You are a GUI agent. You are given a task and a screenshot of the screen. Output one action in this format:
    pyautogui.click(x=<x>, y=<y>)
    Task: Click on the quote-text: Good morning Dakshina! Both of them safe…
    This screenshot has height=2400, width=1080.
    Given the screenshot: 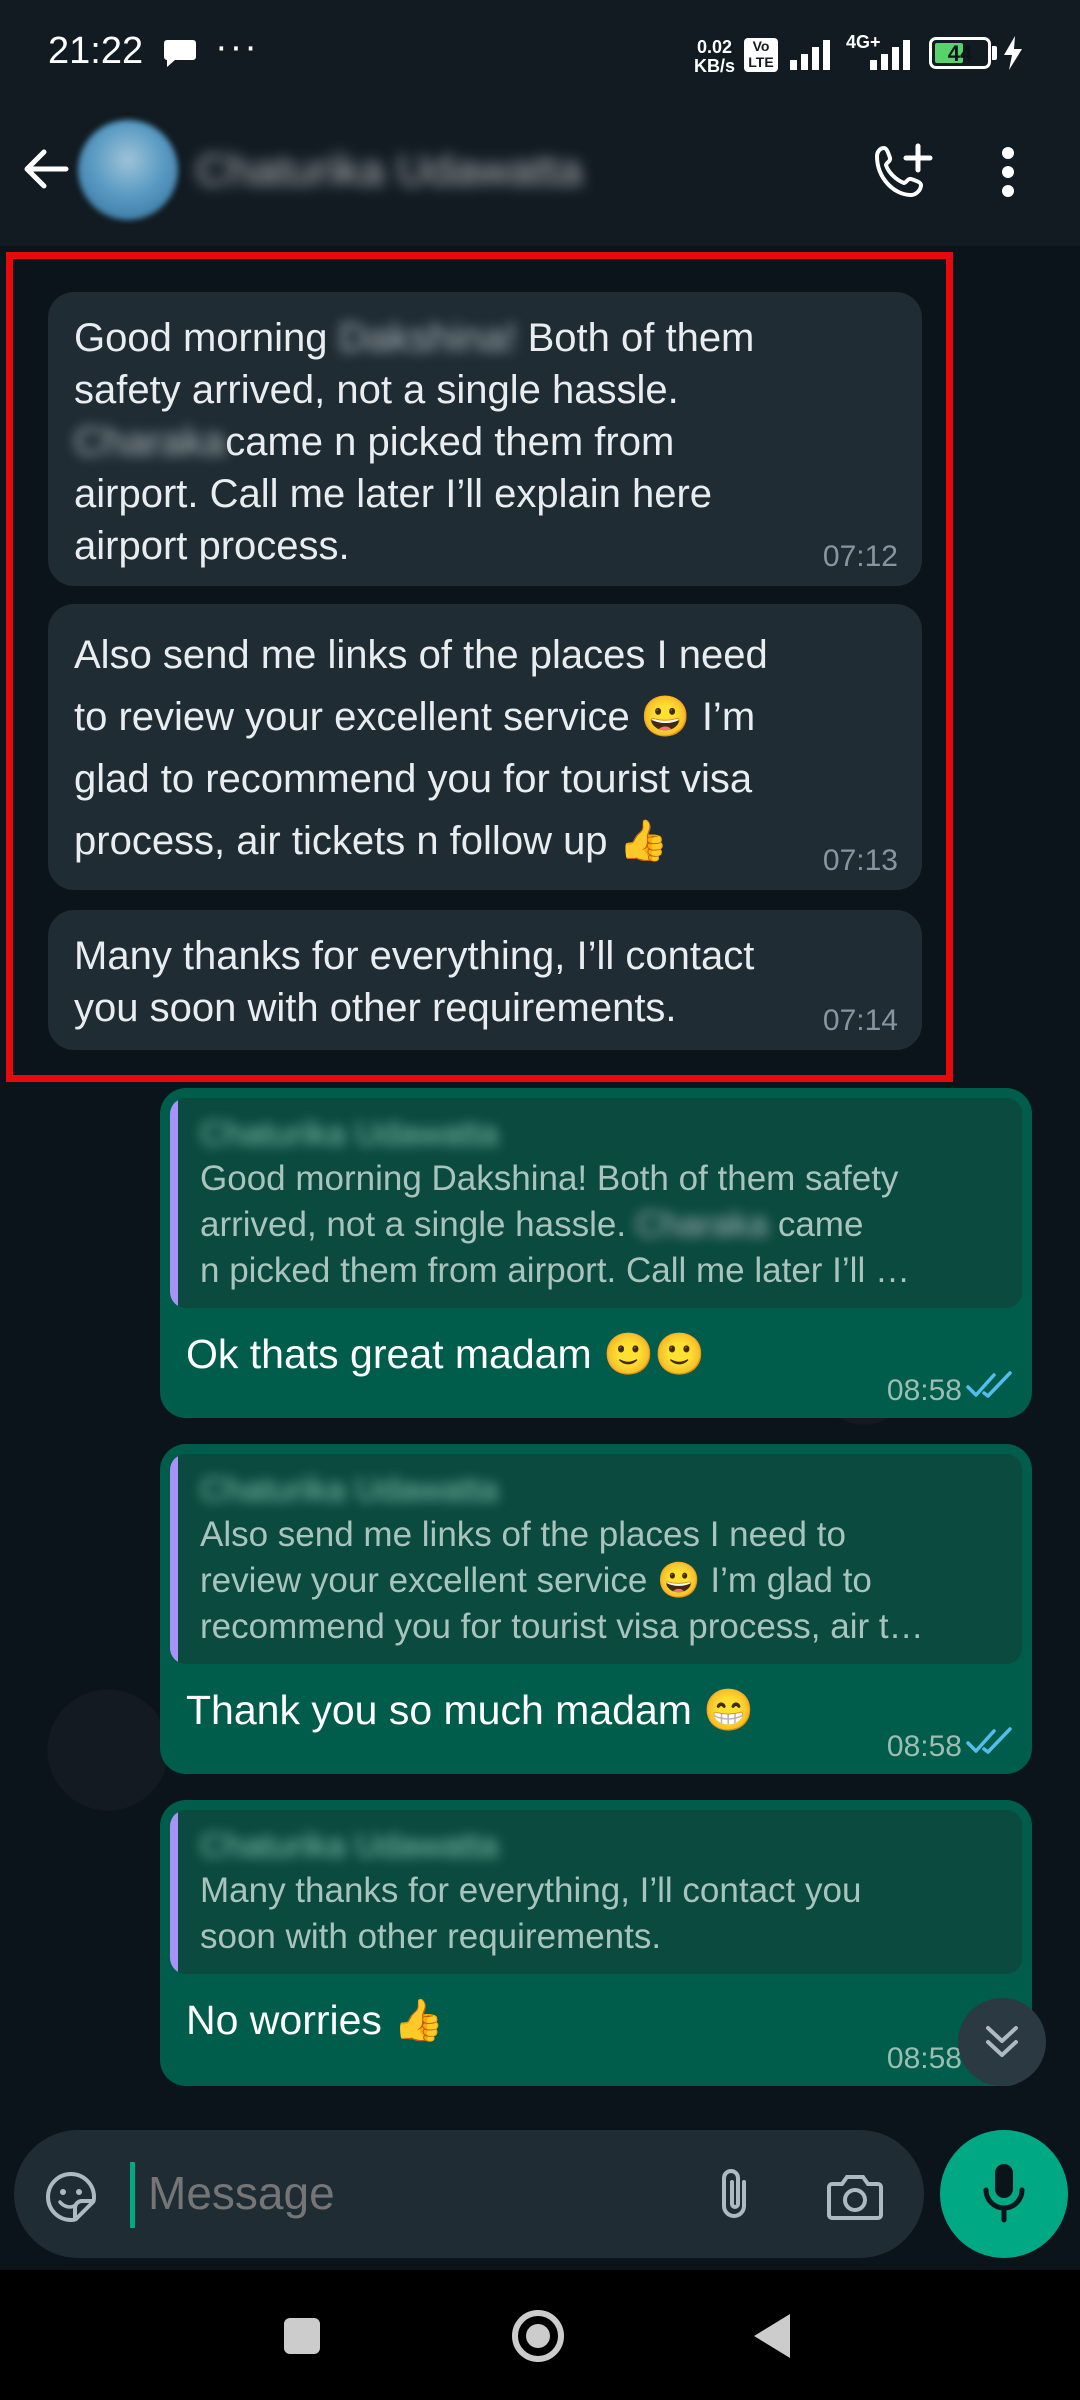 What is the action you would take?
    pyautogui.click(x=555, y=1224)
    